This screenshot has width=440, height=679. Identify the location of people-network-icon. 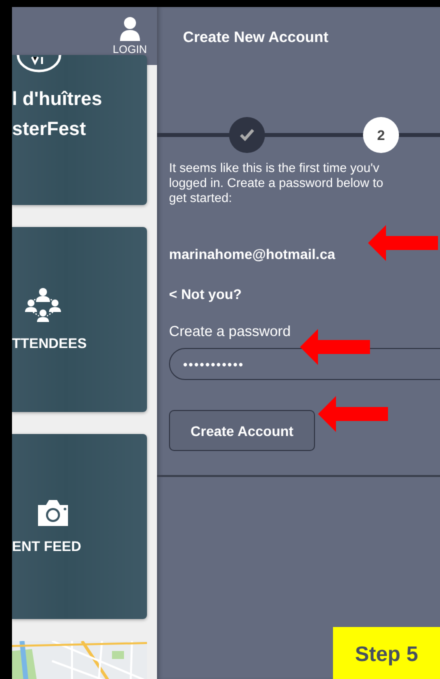
(43, 306).